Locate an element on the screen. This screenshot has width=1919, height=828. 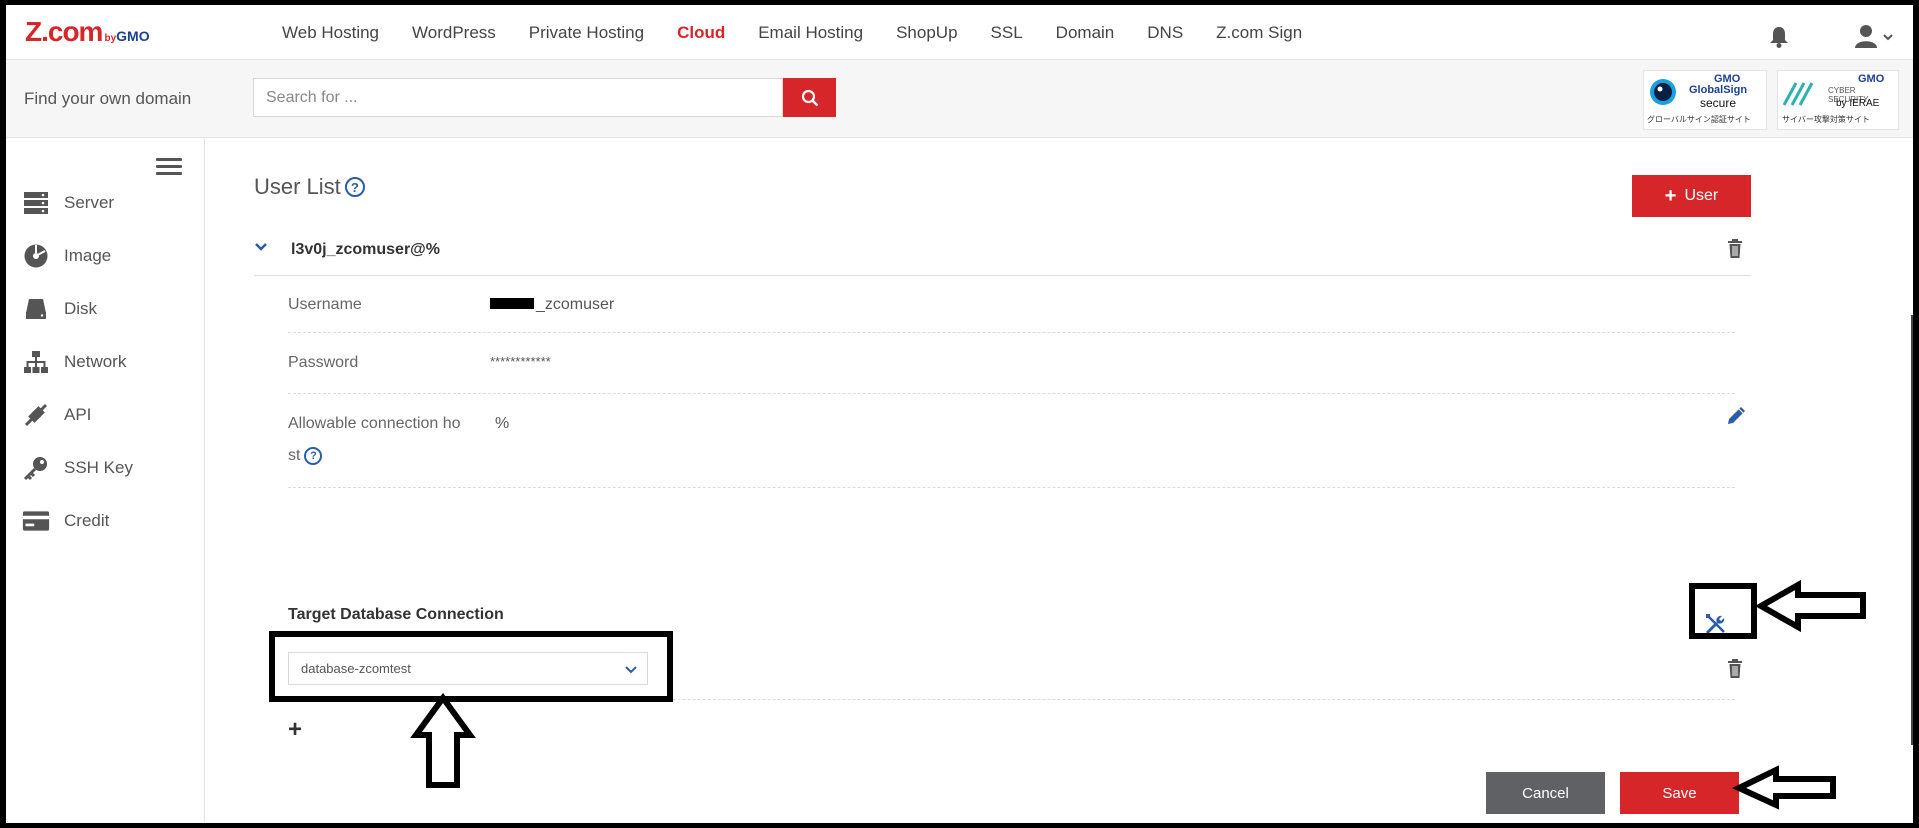
scrollbar is located at coordinates (1912, 530).